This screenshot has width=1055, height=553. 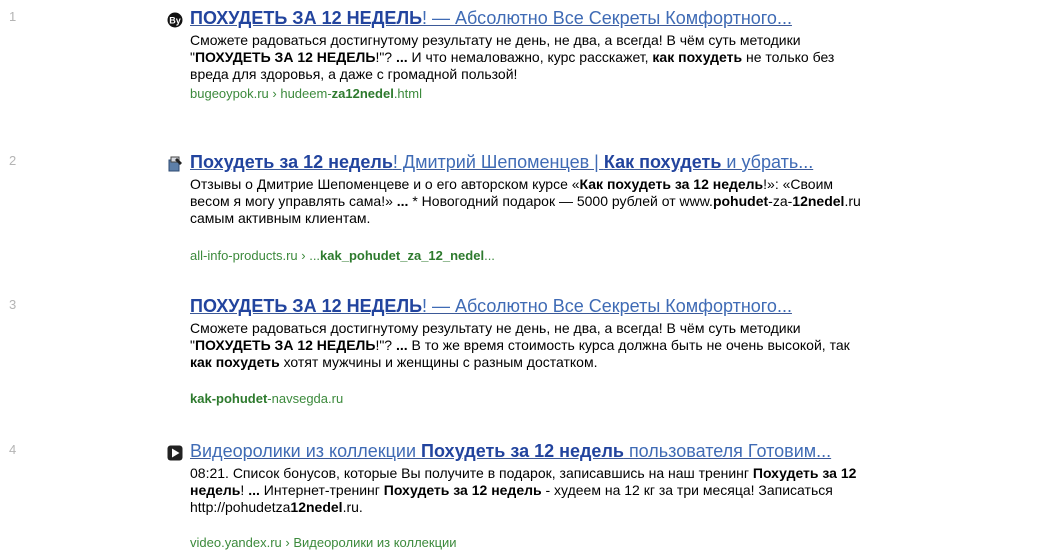 What do you see at coordinates (13, 16) in the screenshot?
I see `result-number: 1` at bounding box center [13, 16].